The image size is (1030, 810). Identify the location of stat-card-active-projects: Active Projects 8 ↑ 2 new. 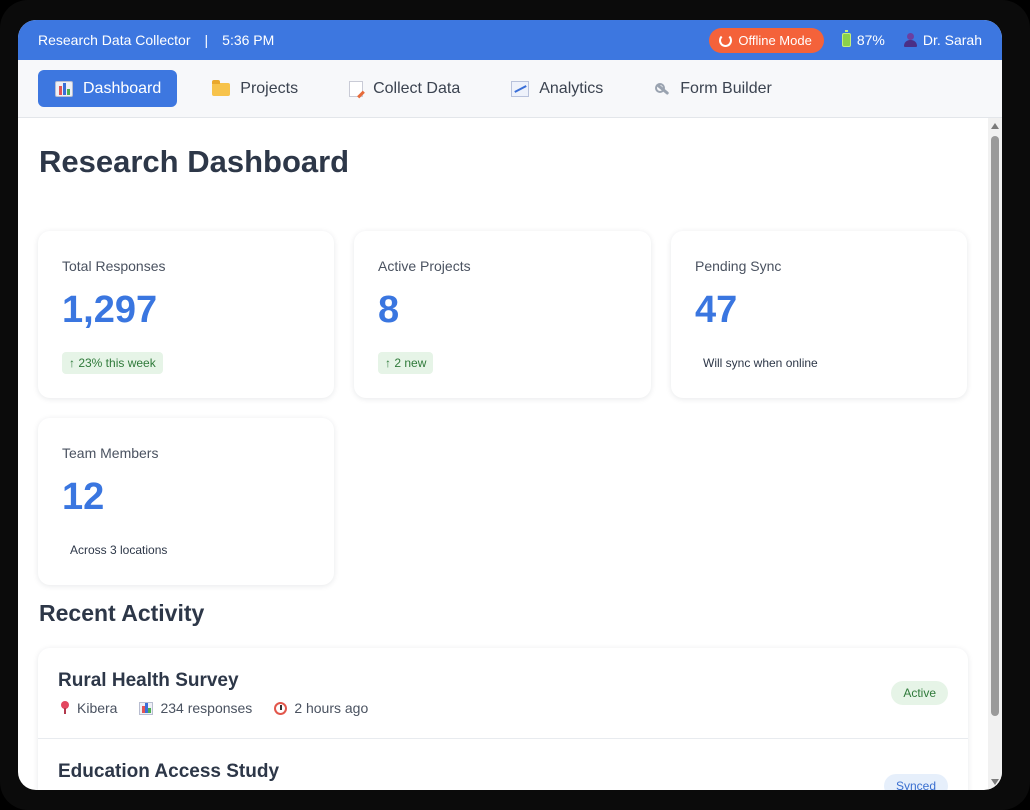
(502, 314).